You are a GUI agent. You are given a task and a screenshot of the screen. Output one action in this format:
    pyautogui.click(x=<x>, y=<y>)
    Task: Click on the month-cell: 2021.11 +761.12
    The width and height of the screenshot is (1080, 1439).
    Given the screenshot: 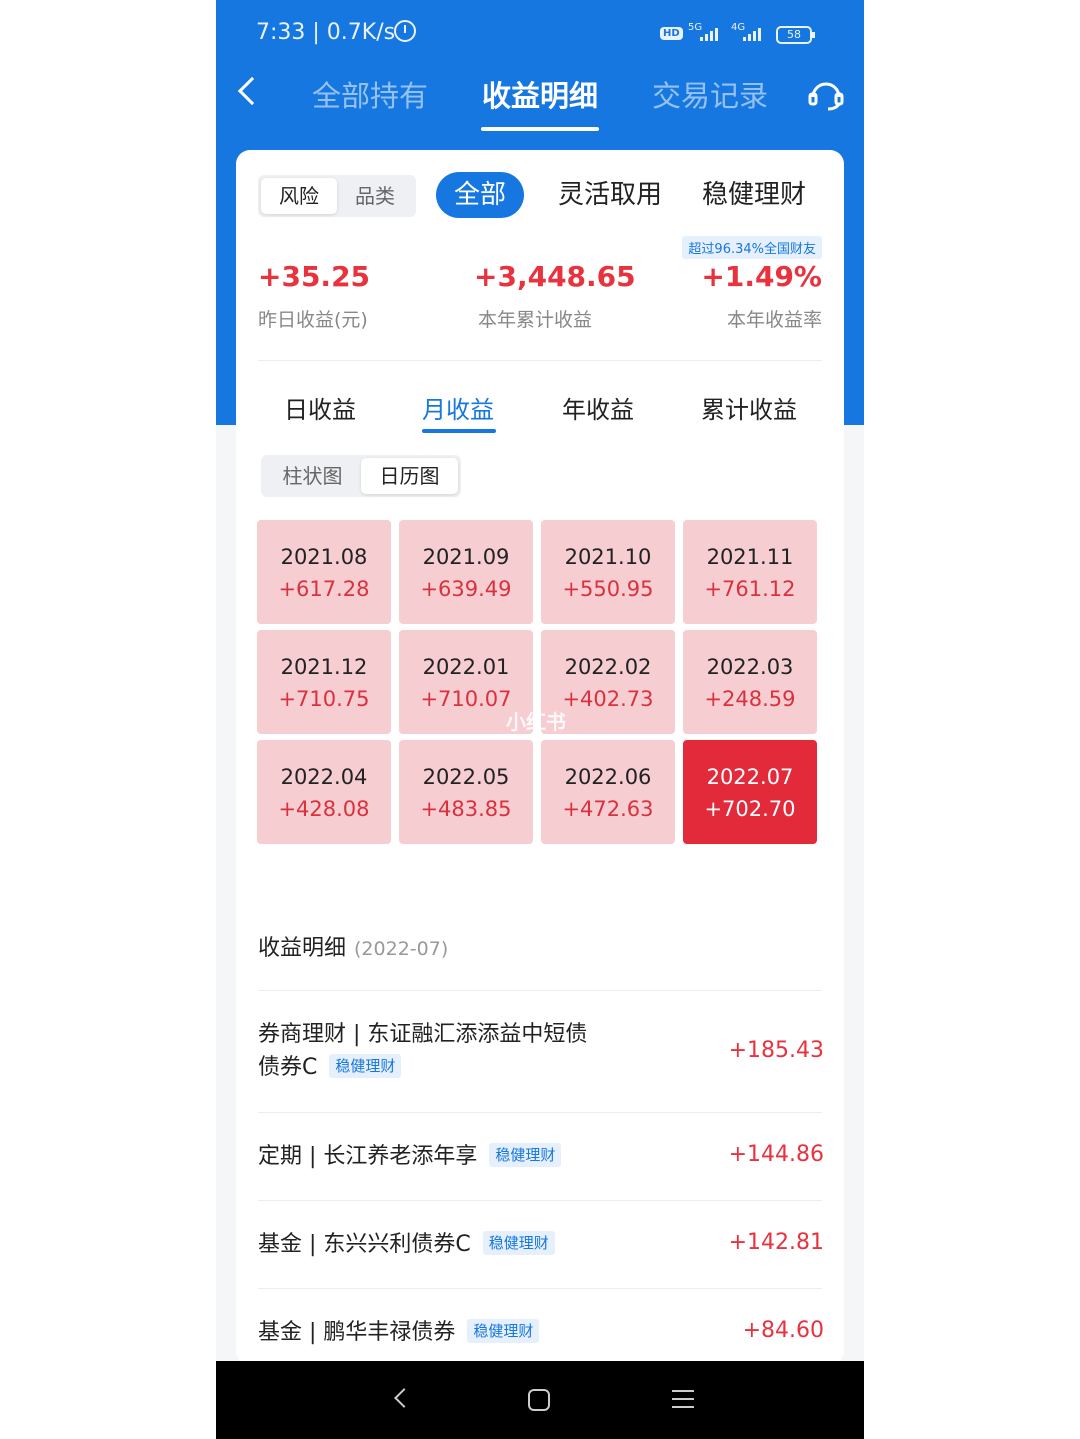 What is the action you would take?
    pyautogui.click(x=750, y=572)
    